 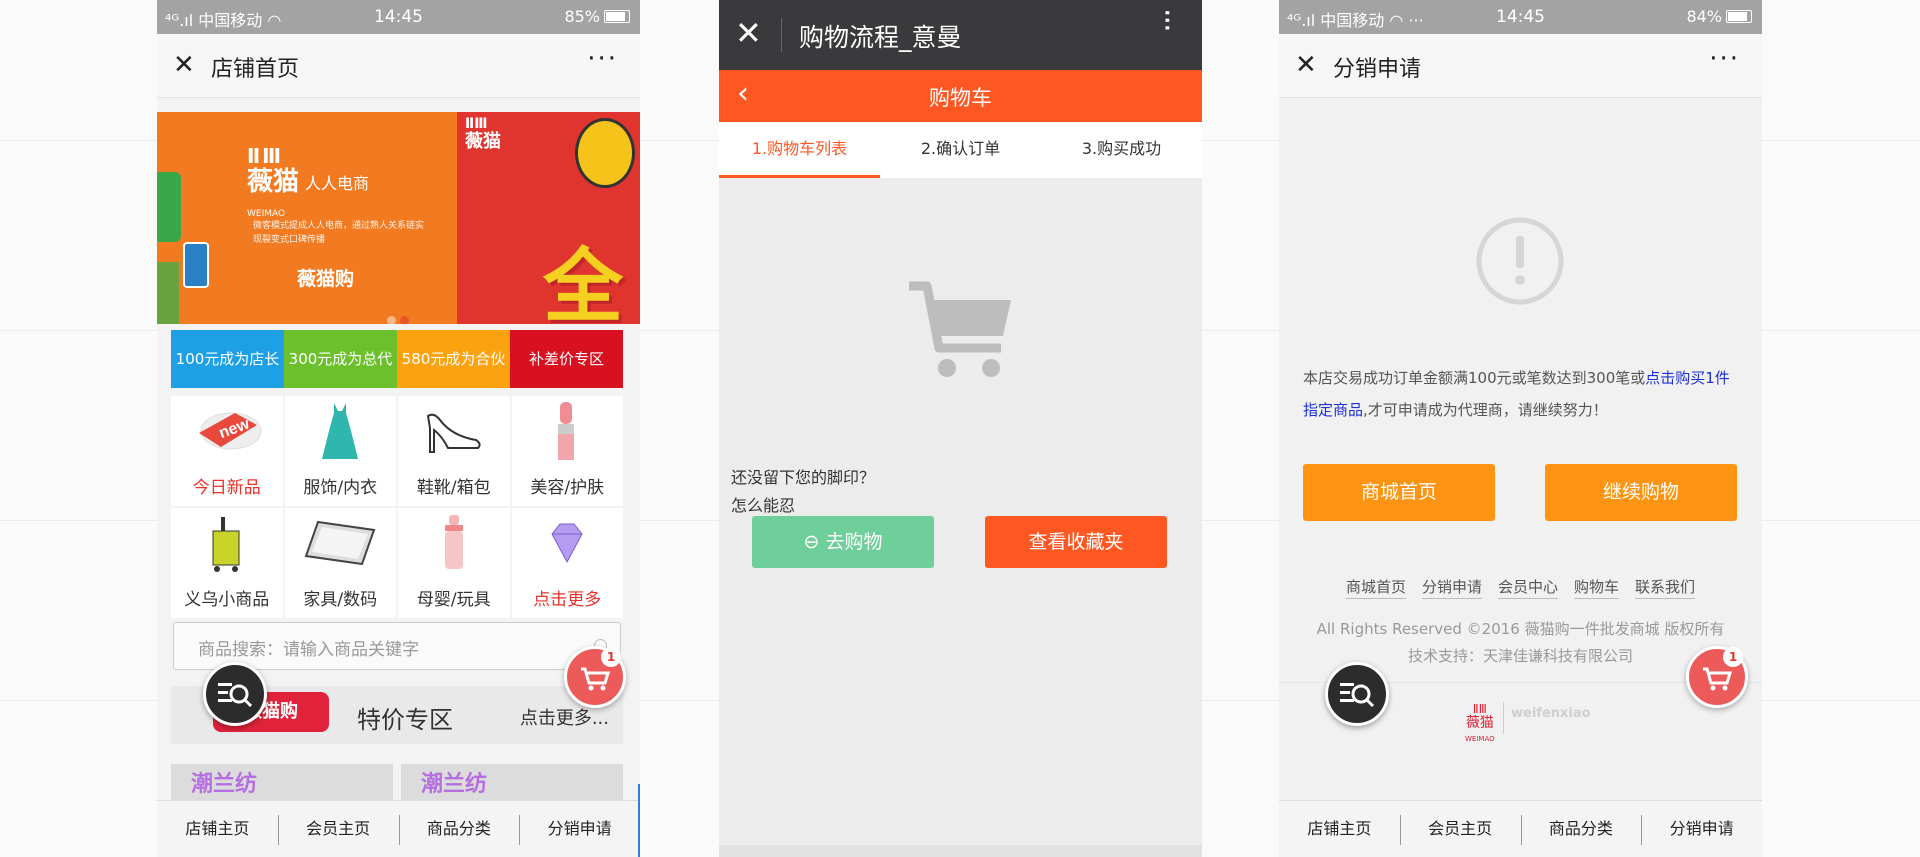 I want to click on cart-header-bar: ‹ 购物车, so click(x=960, y=96).